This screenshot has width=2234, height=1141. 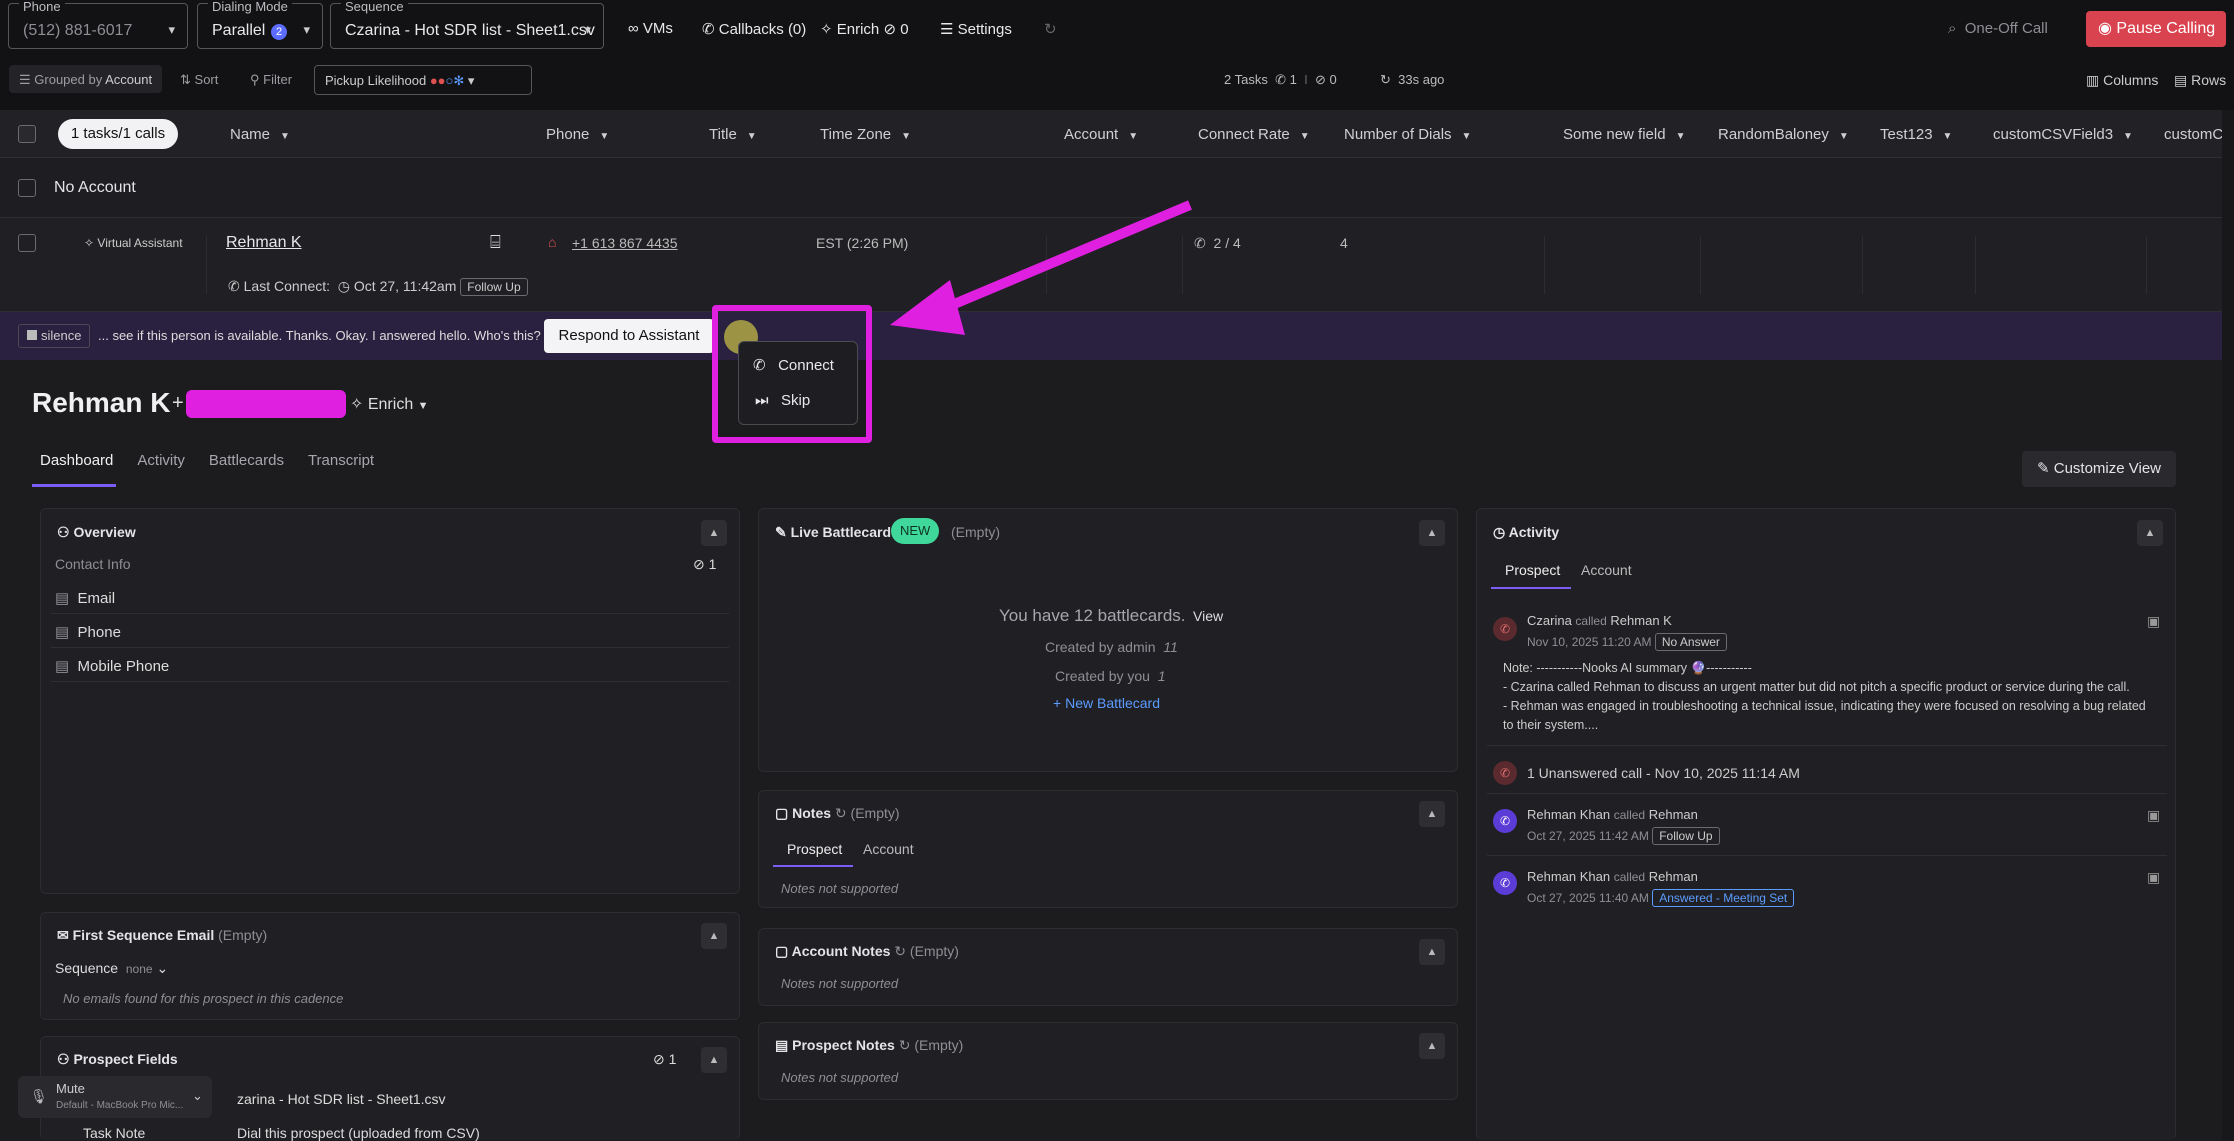 What do you see at coordinates (178, 403) in the screenshot?
I see `add-icon: +` at bounding box center [178, 403].